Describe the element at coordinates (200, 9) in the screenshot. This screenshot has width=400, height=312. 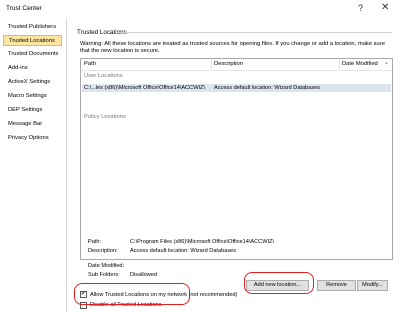
I see `title-bar: Trust Center ? ✕` at that location.